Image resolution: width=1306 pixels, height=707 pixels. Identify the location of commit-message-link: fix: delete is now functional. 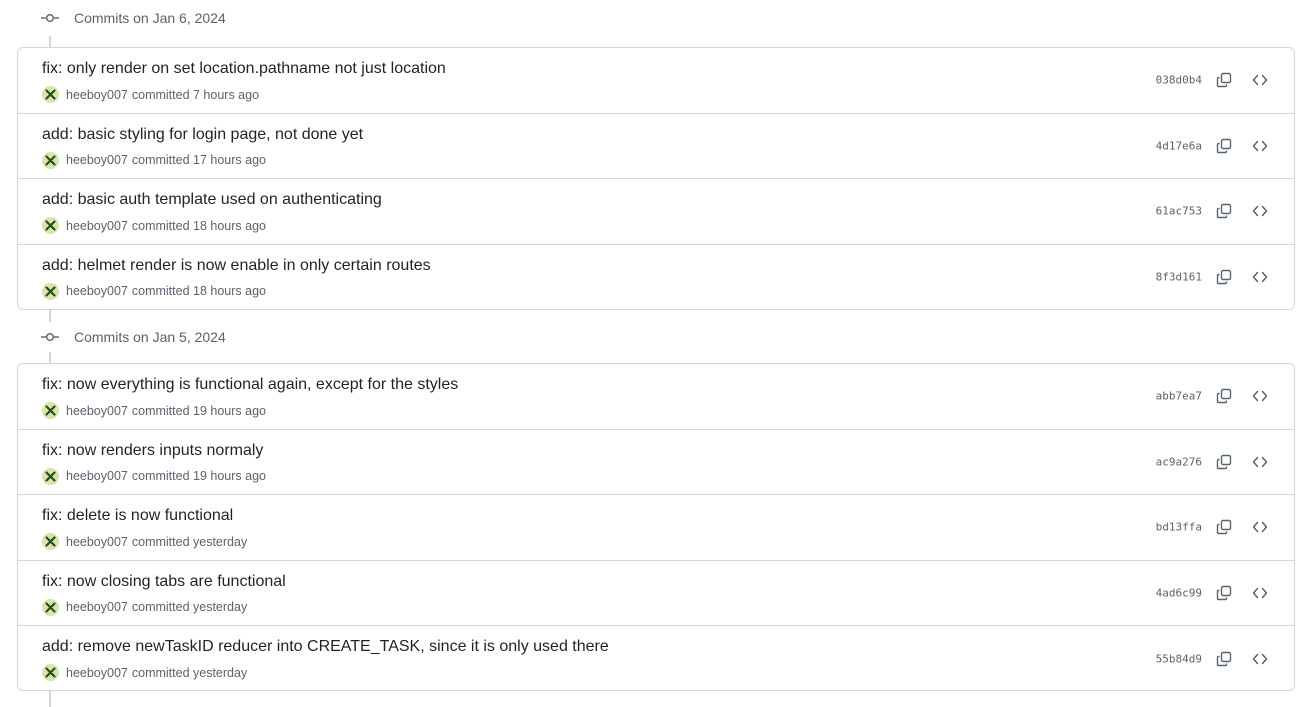
(137, 516).